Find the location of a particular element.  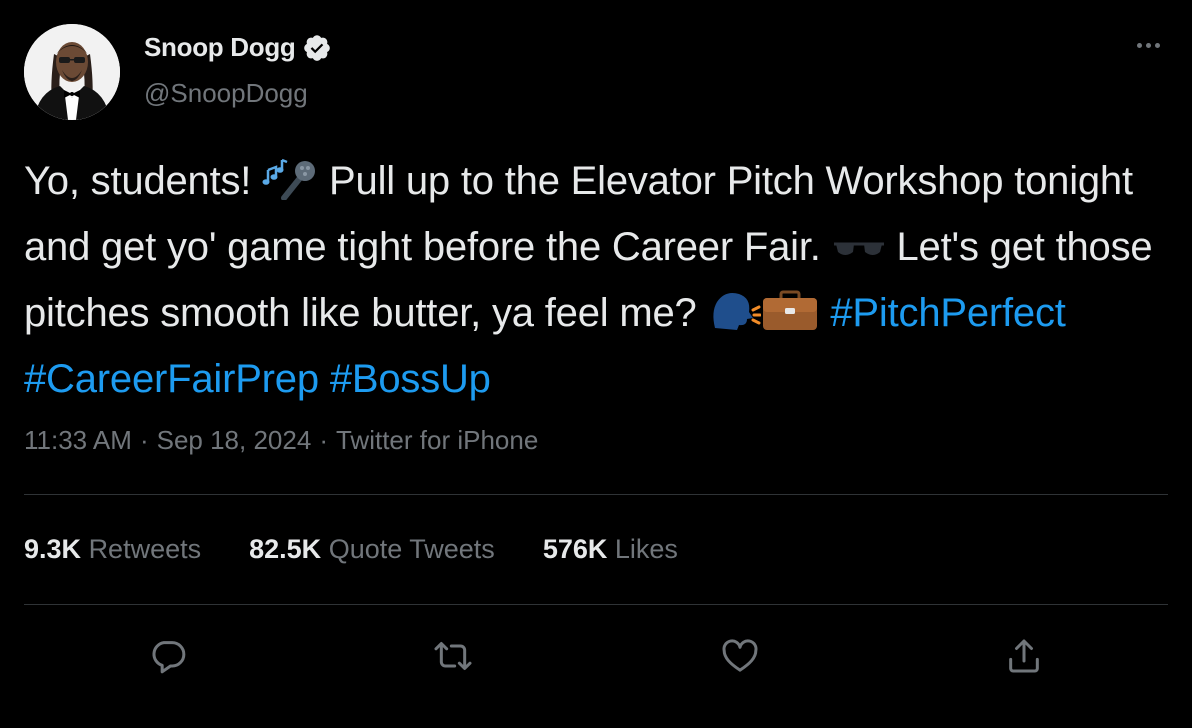

hashtag-link: #CareerFairPrep is located at coordinates (171, 379).